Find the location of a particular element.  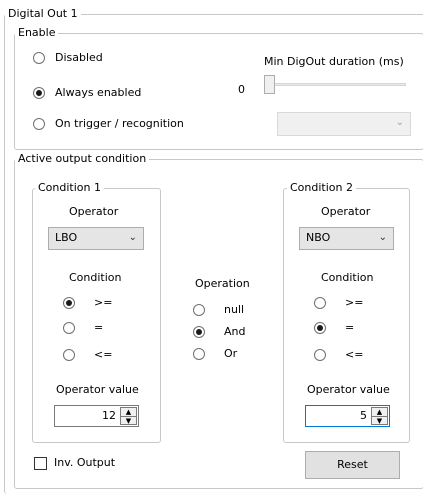

enable-title: Enable is located at coordinates (37, 33).